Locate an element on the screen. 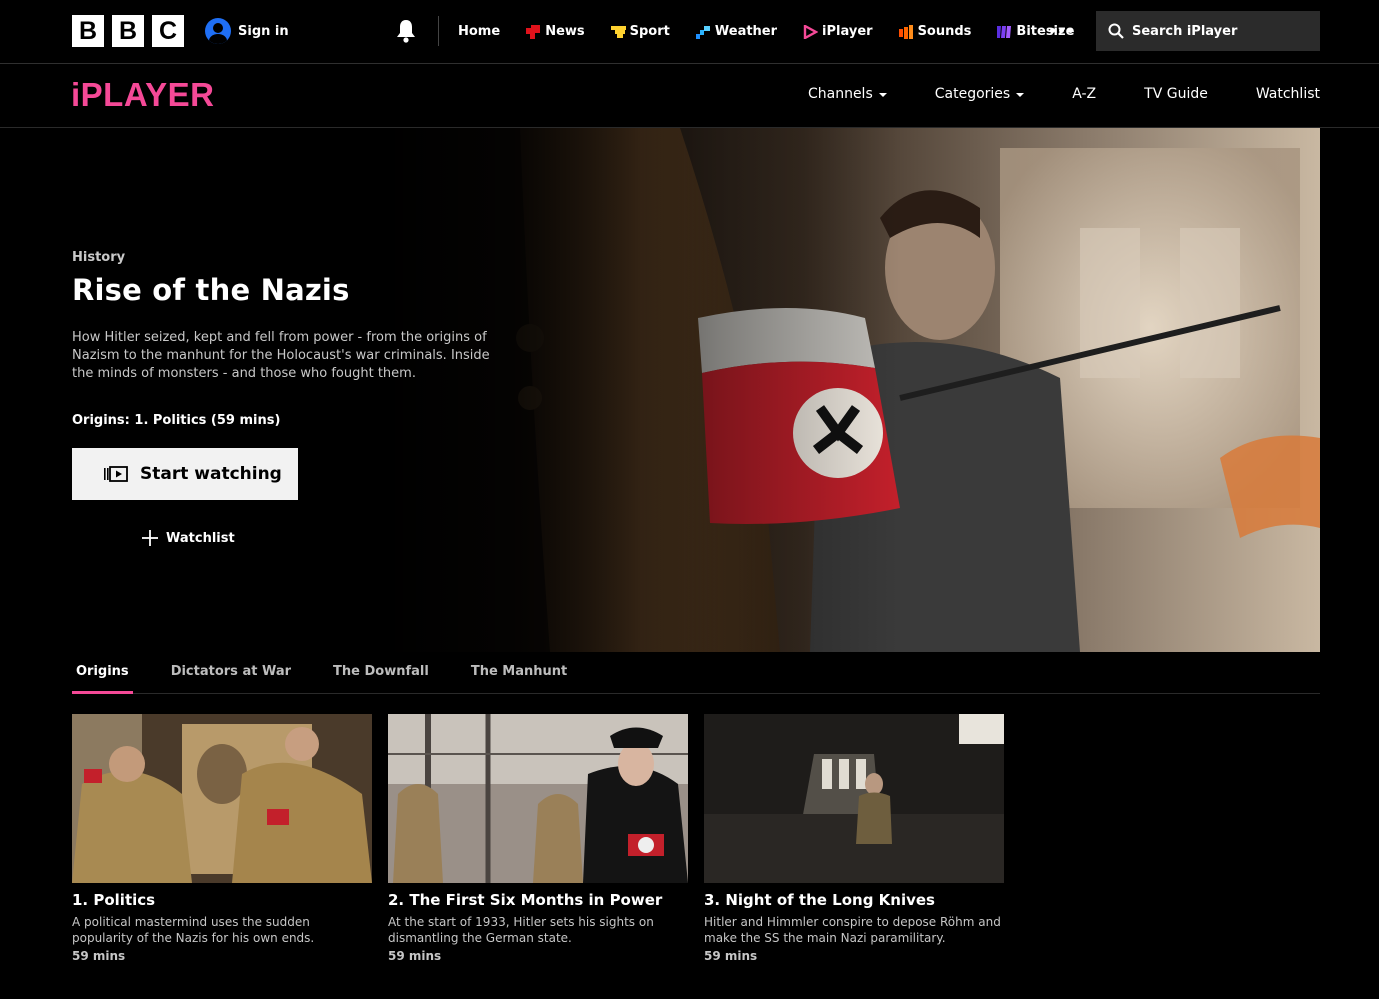  nav-home: Home is located at coordinates (479, 31).